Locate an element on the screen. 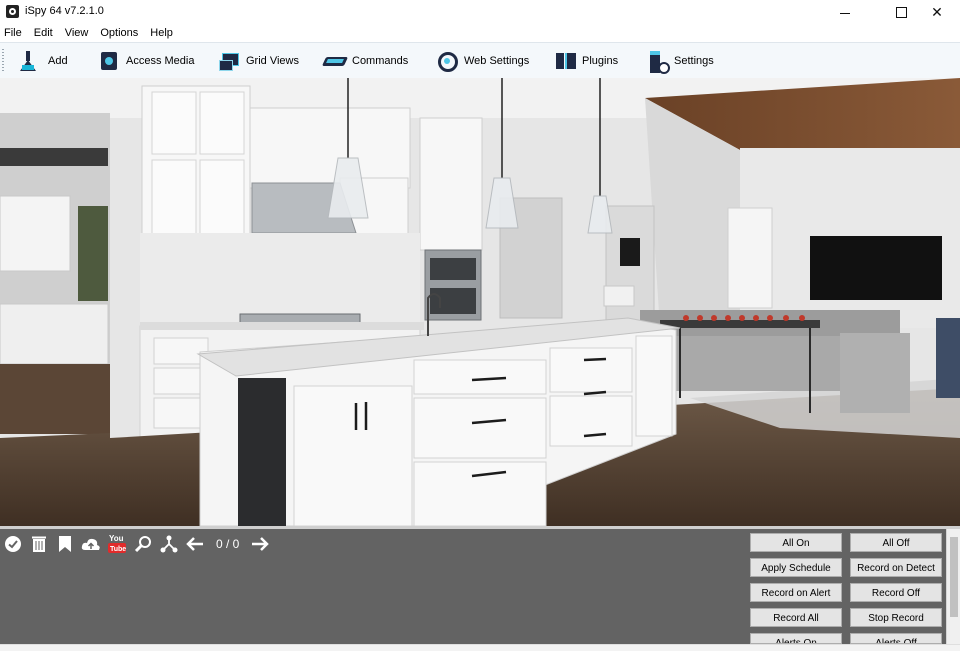 This screenshot has height=651, width=960. minimize-icon is located at coordinates (845, 13).